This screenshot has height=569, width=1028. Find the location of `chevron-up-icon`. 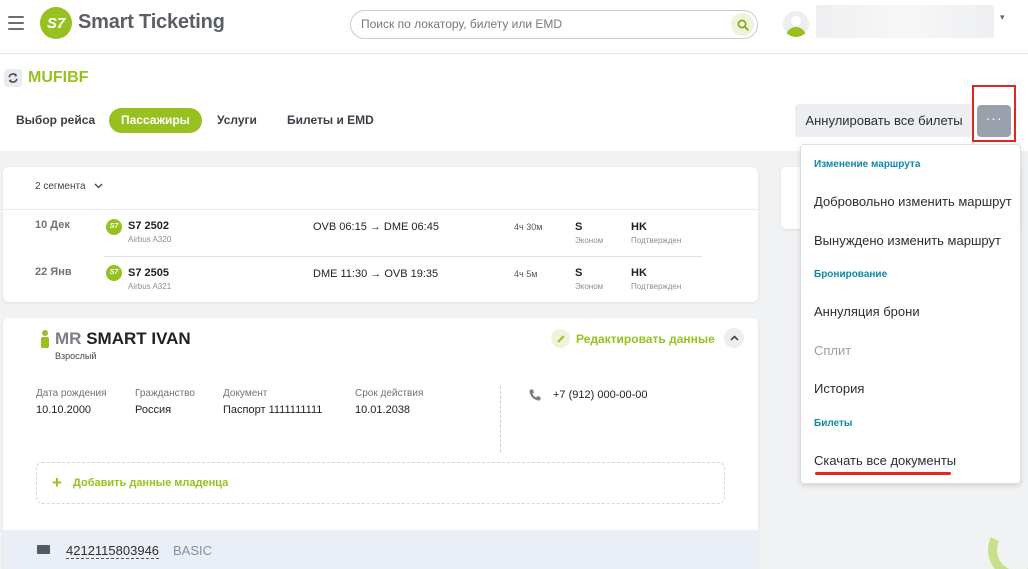

chevron-up-icon is located at coordinates (734, 338).